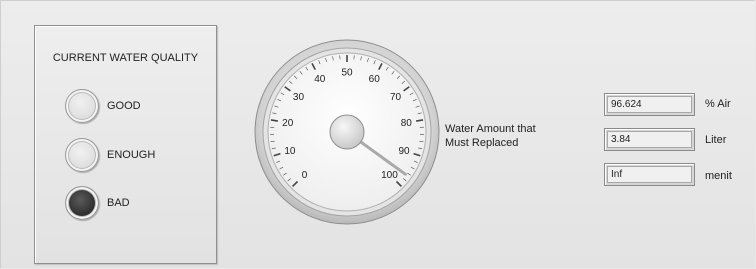  Describe the element at coordinates (299, 97) in the screenshot. I see `gauge-tick-label: 30` at that location.